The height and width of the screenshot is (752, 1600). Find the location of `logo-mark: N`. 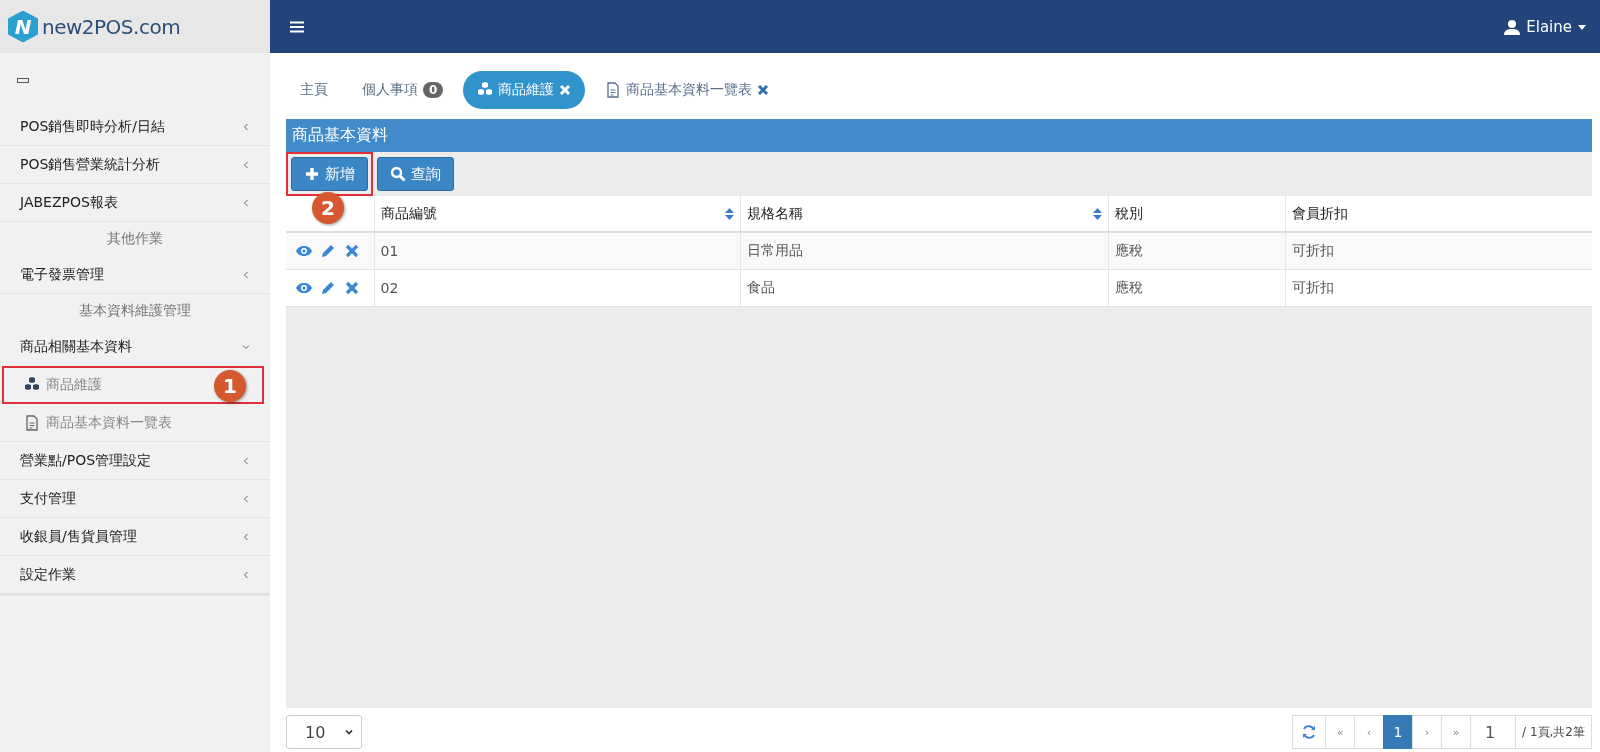

logo-mark: N is located at coordinates (23, 26).